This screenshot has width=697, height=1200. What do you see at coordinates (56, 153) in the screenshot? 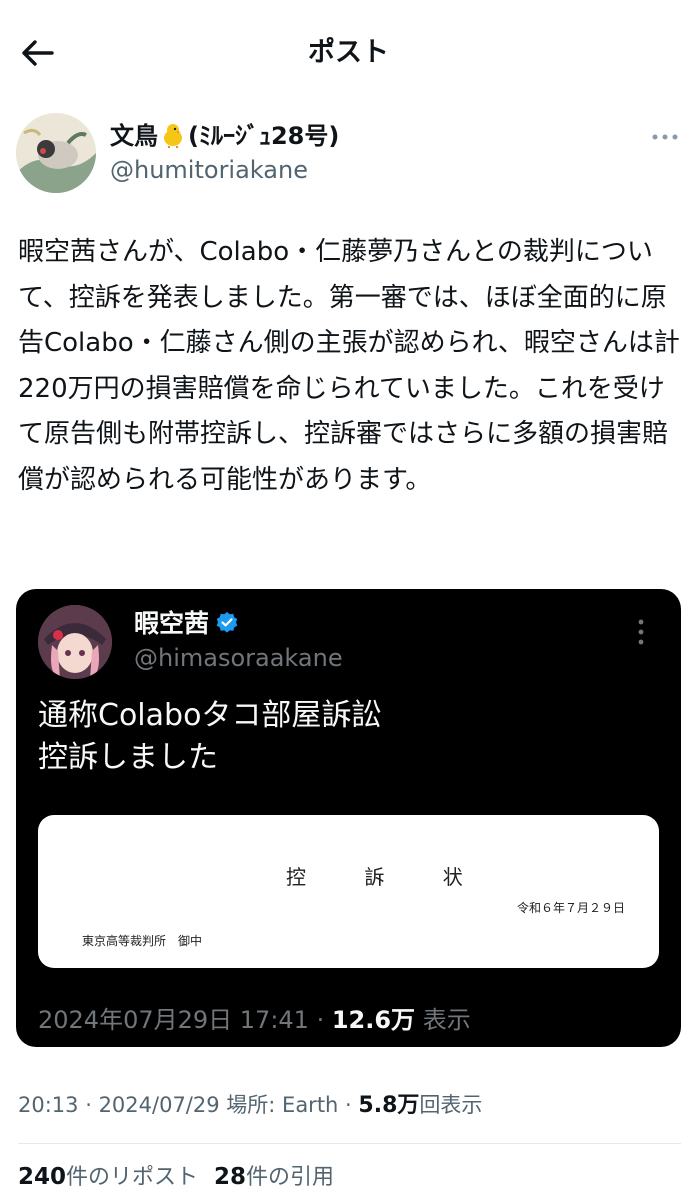
I see `avatar` at bounding box center [56, 153].